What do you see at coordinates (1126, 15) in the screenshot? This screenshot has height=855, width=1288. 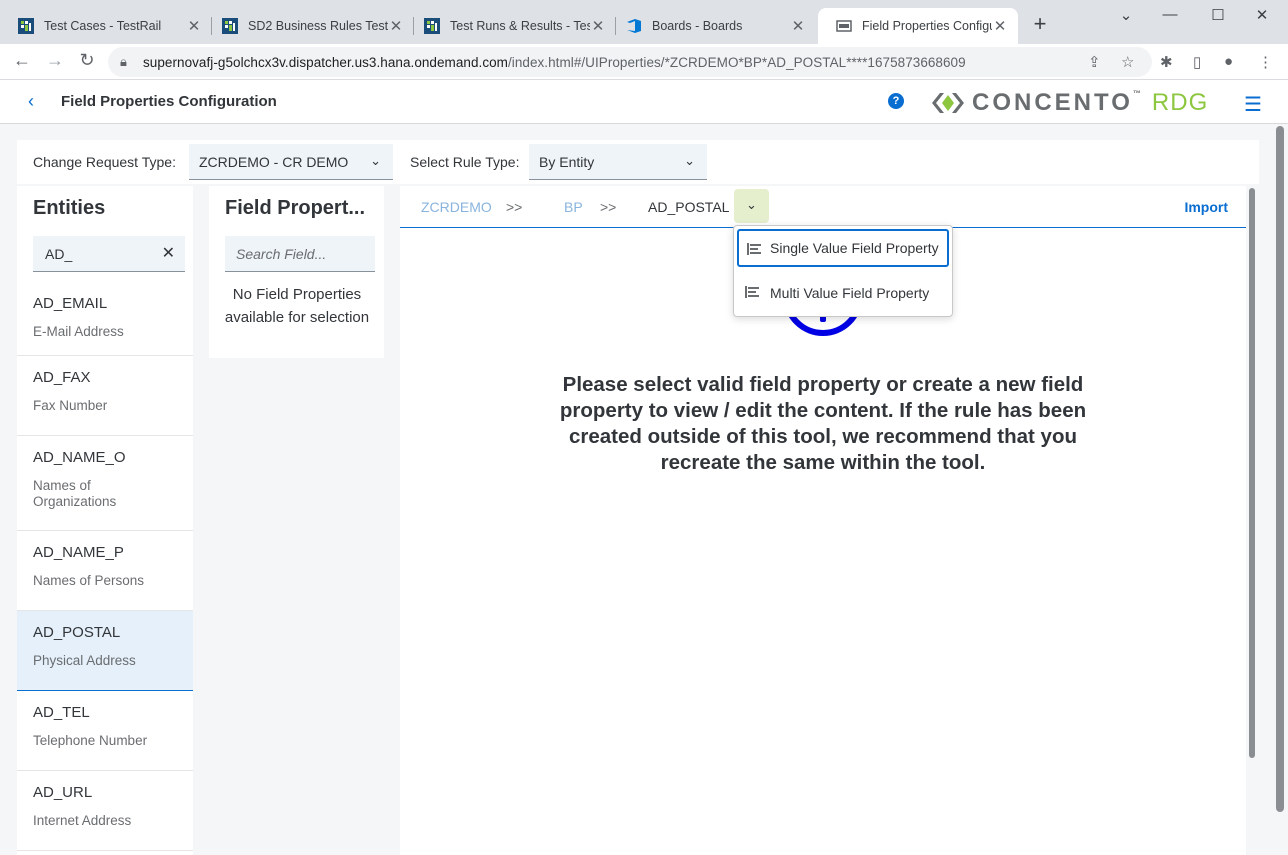 I see `tab-search-icon: ⌄` at bounding box center [1126, 15].